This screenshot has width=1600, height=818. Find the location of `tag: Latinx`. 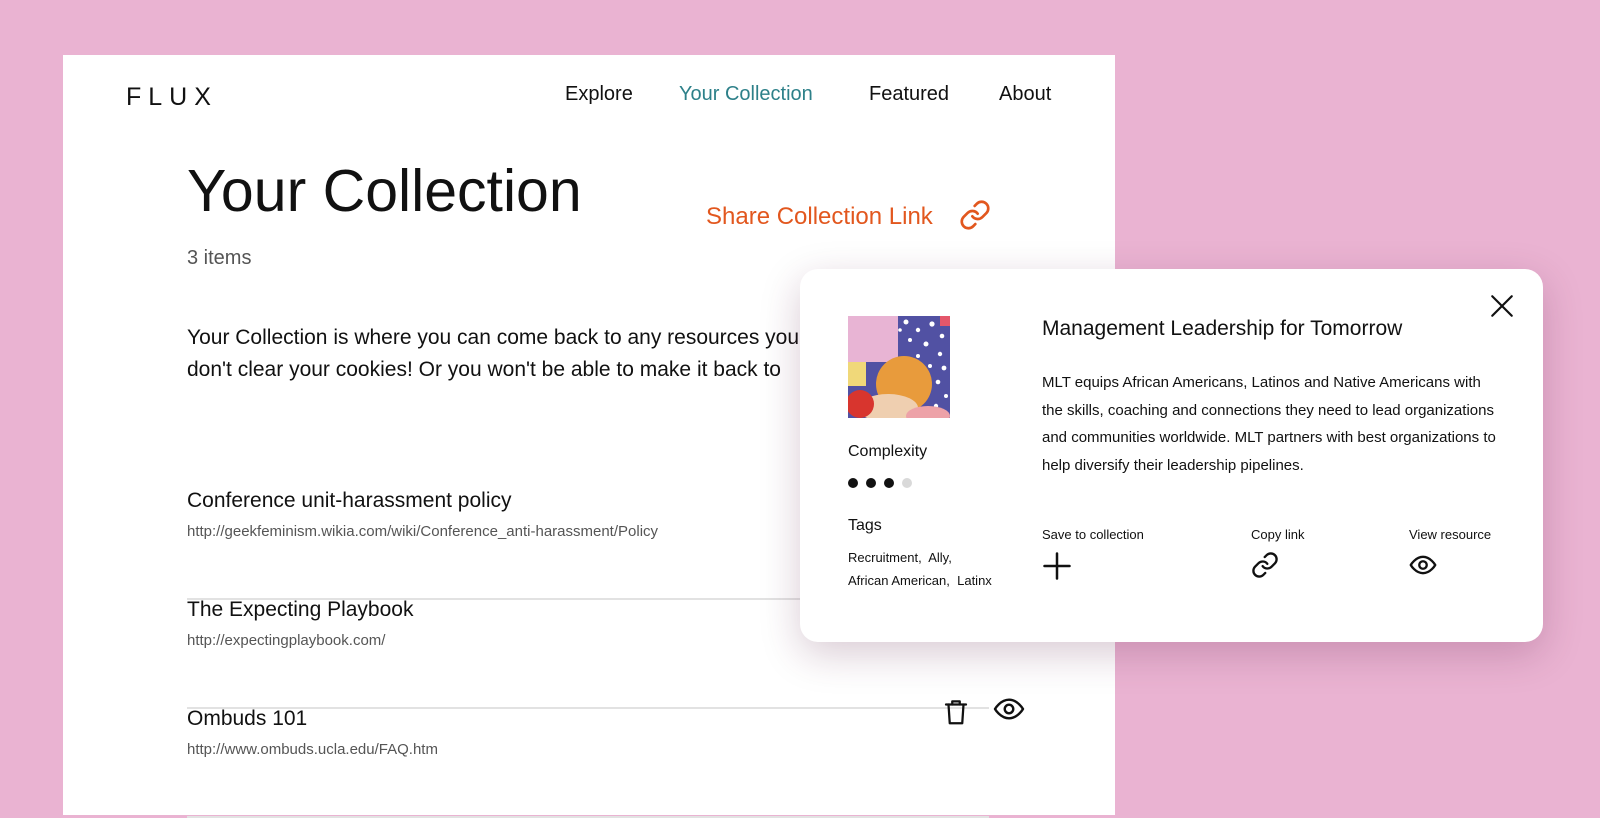

tag: Latinx is located at coordinates (974, 580).